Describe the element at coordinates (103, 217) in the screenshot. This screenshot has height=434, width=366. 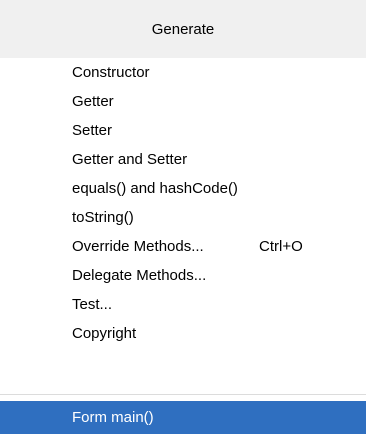
I see `menu-item-label: toString()` at that location.